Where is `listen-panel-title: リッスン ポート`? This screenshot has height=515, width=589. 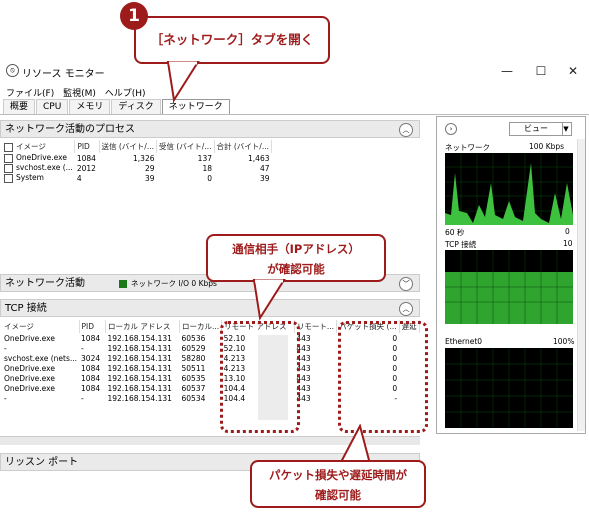
listen-panel-title: リッスン ポート is located at coordinates (42, 462).